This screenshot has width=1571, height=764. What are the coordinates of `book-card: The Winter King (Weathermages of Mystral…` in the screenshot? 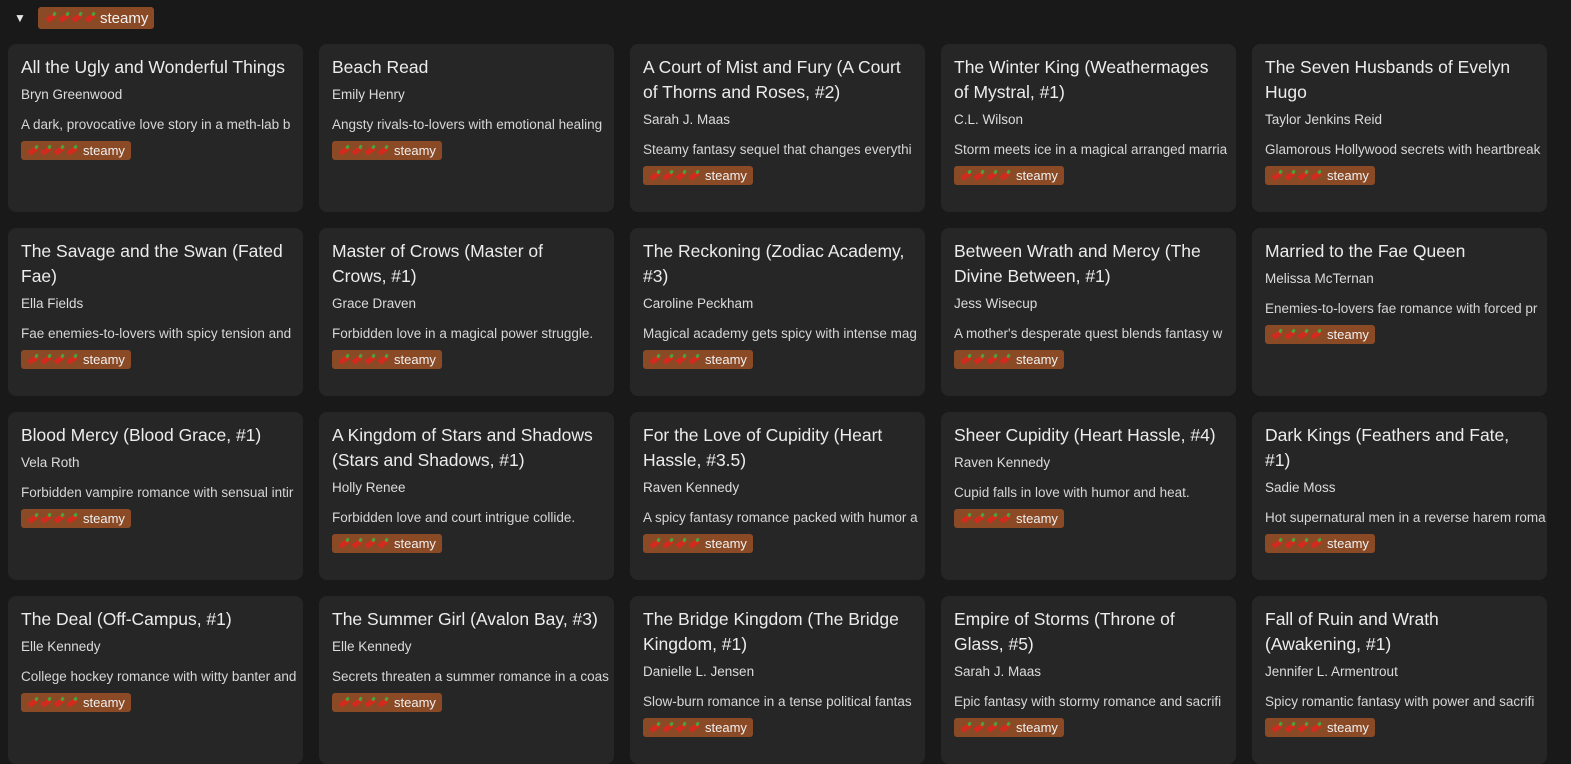 It's located at (1088, 128).